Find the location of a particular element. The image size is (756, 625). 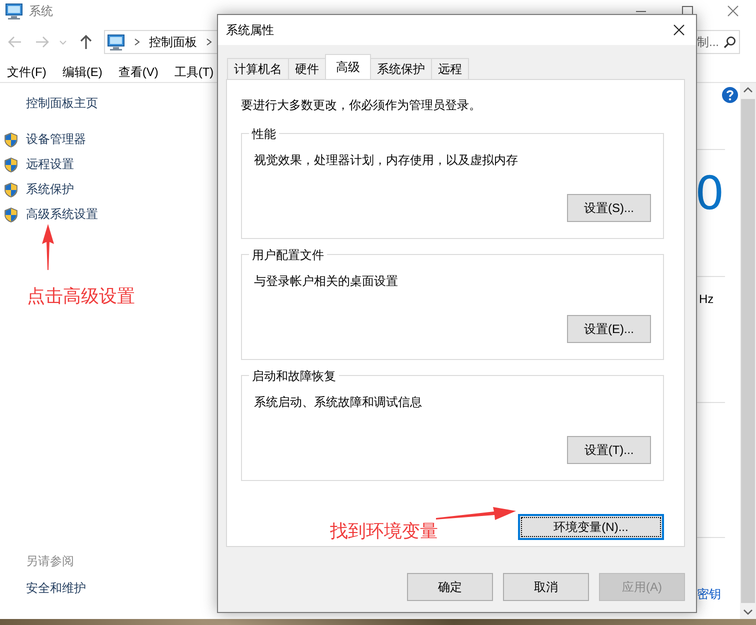

menu-item: 文件(F) is located at coordinates (26, 72).